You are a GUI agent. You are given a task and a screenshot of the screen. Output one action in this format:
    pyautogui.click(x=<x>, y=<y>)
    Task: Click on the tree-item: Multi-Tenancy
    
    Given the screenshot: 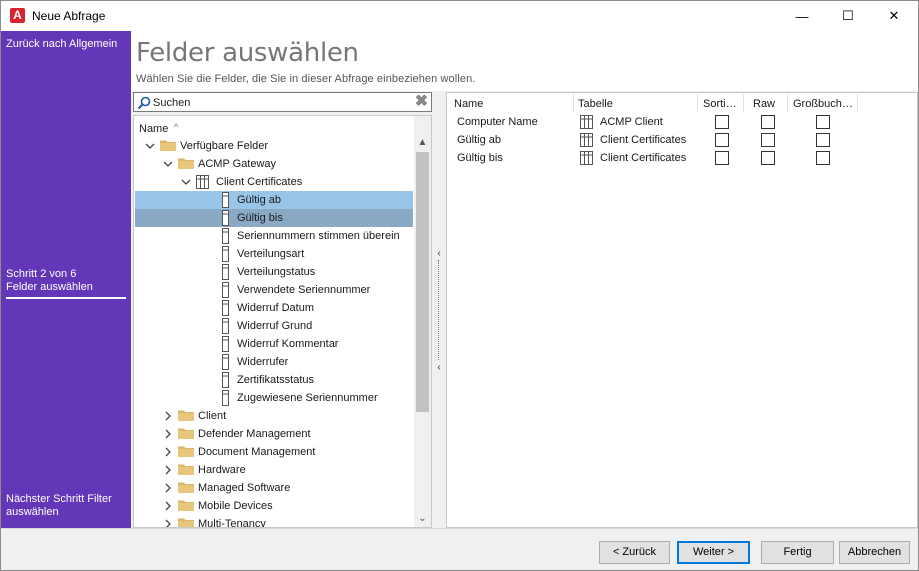 What is the action you would take?
    pyautogui.click(x=274, y=521)
    